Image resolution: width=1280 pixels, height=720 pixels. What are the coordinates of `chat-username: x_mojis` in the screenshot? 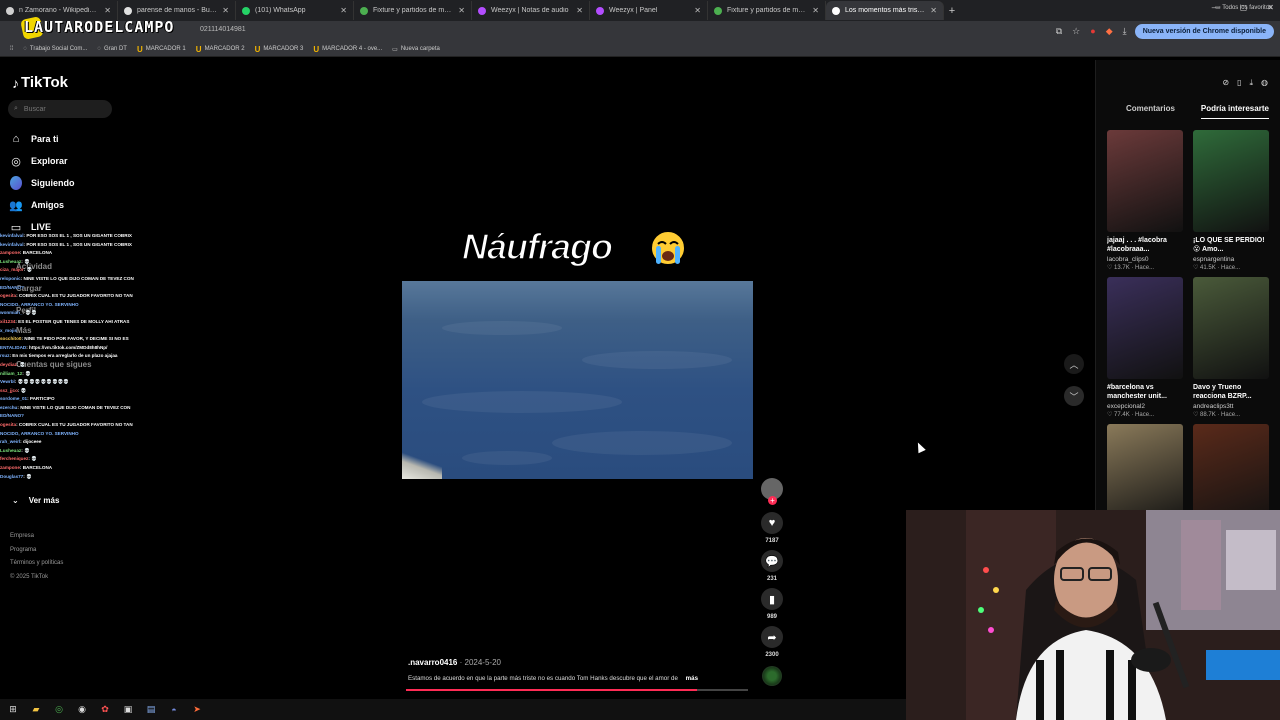 It's located at (9, 330).